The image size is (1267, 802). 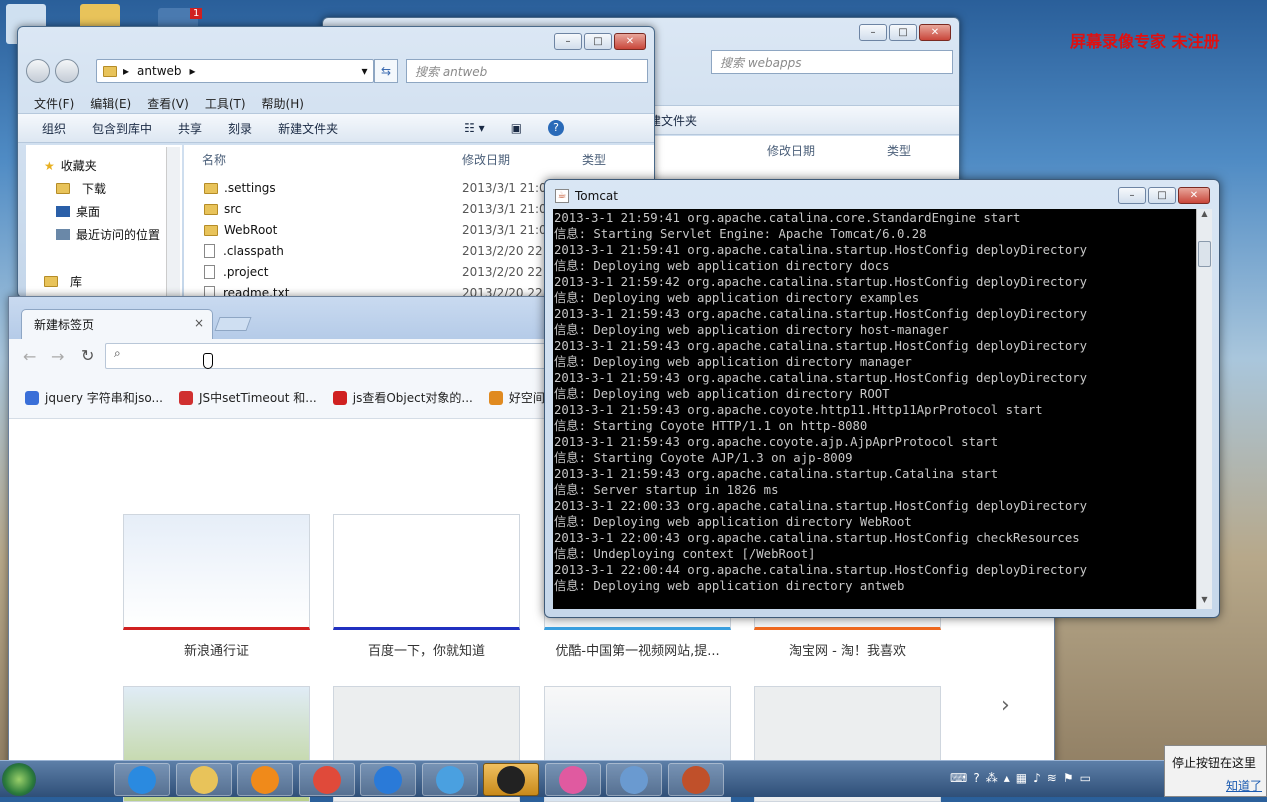 I want to click on nav-library: 库, so click(x=63, y=281).